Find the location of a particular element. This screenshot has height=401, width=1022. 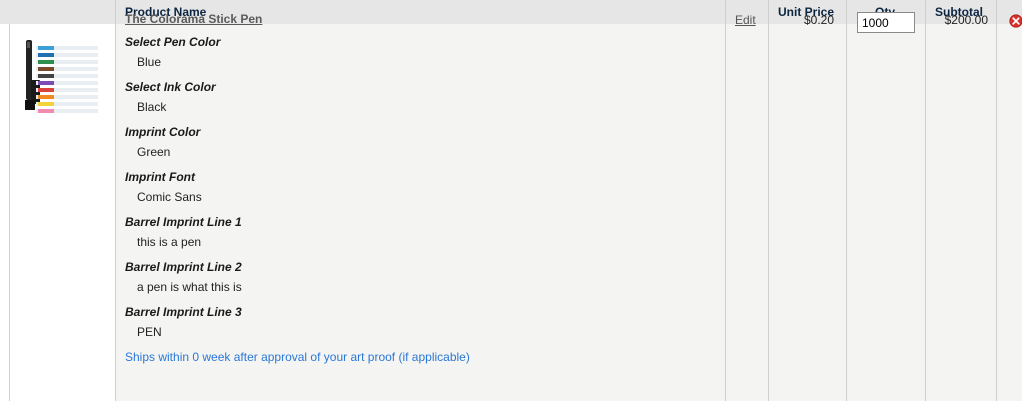

option-value: Green is located at coordinates (154, 152).